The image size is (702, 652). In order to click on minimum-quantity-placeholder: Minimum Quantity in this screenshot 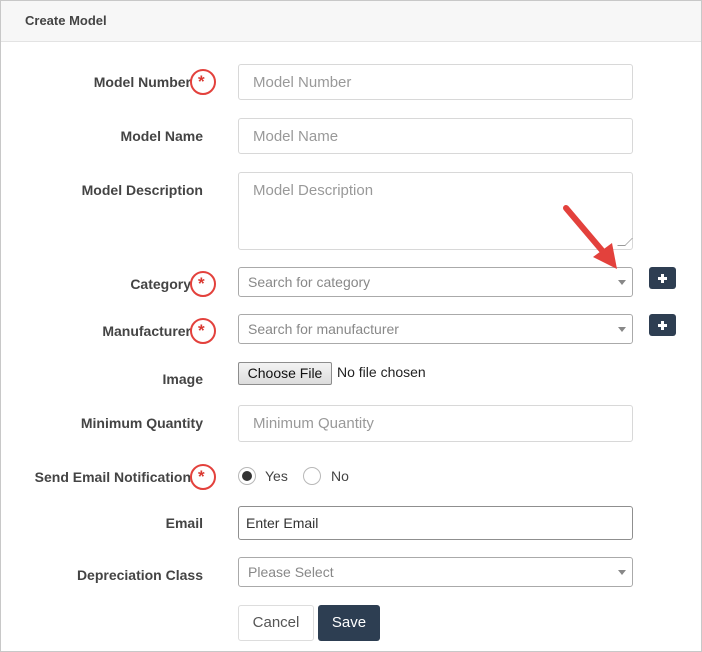, I will do `click(313, 423)`.